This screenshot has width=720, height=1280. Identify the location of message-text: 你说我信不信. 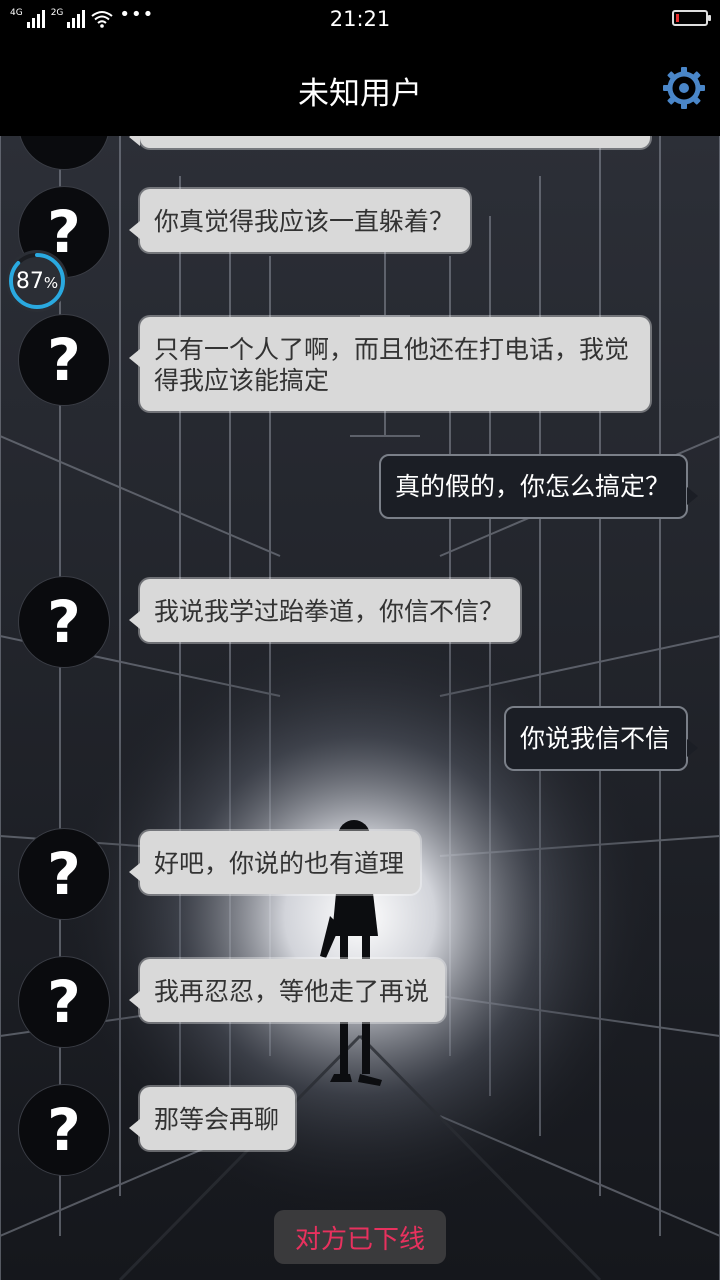
(594, 738).